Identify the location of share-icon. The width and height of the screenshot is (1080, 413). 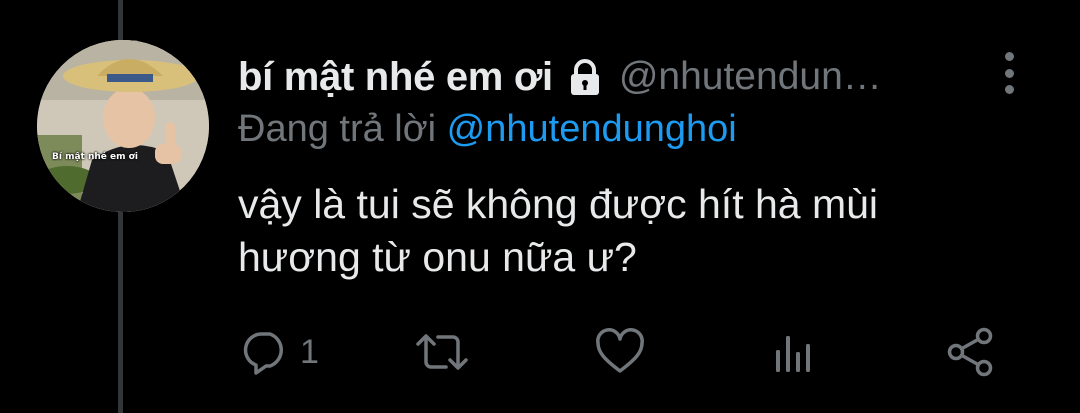
(970, 352).